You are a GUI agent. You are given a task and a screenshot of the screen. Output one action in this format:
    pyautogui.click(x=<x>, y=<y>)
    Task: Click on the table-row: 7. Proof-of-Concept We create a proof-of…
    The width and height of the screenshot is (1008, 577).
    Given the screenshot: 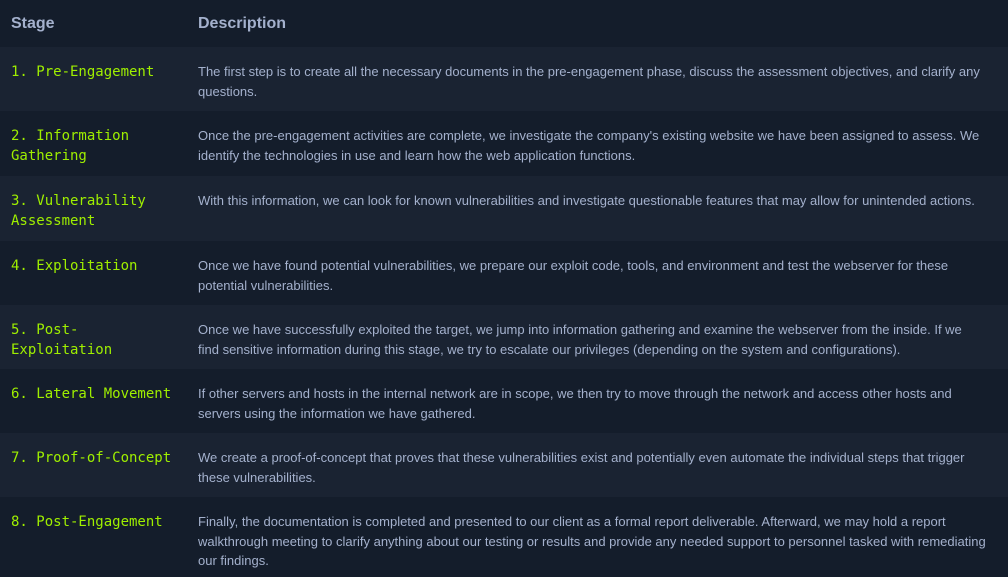 What is the action you would take?
    pyautogui.click(x=504, y=465)
    